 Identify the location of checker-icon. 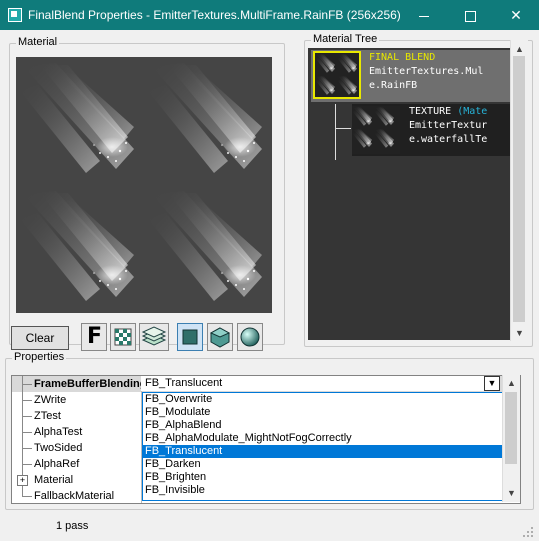
(123, 337).